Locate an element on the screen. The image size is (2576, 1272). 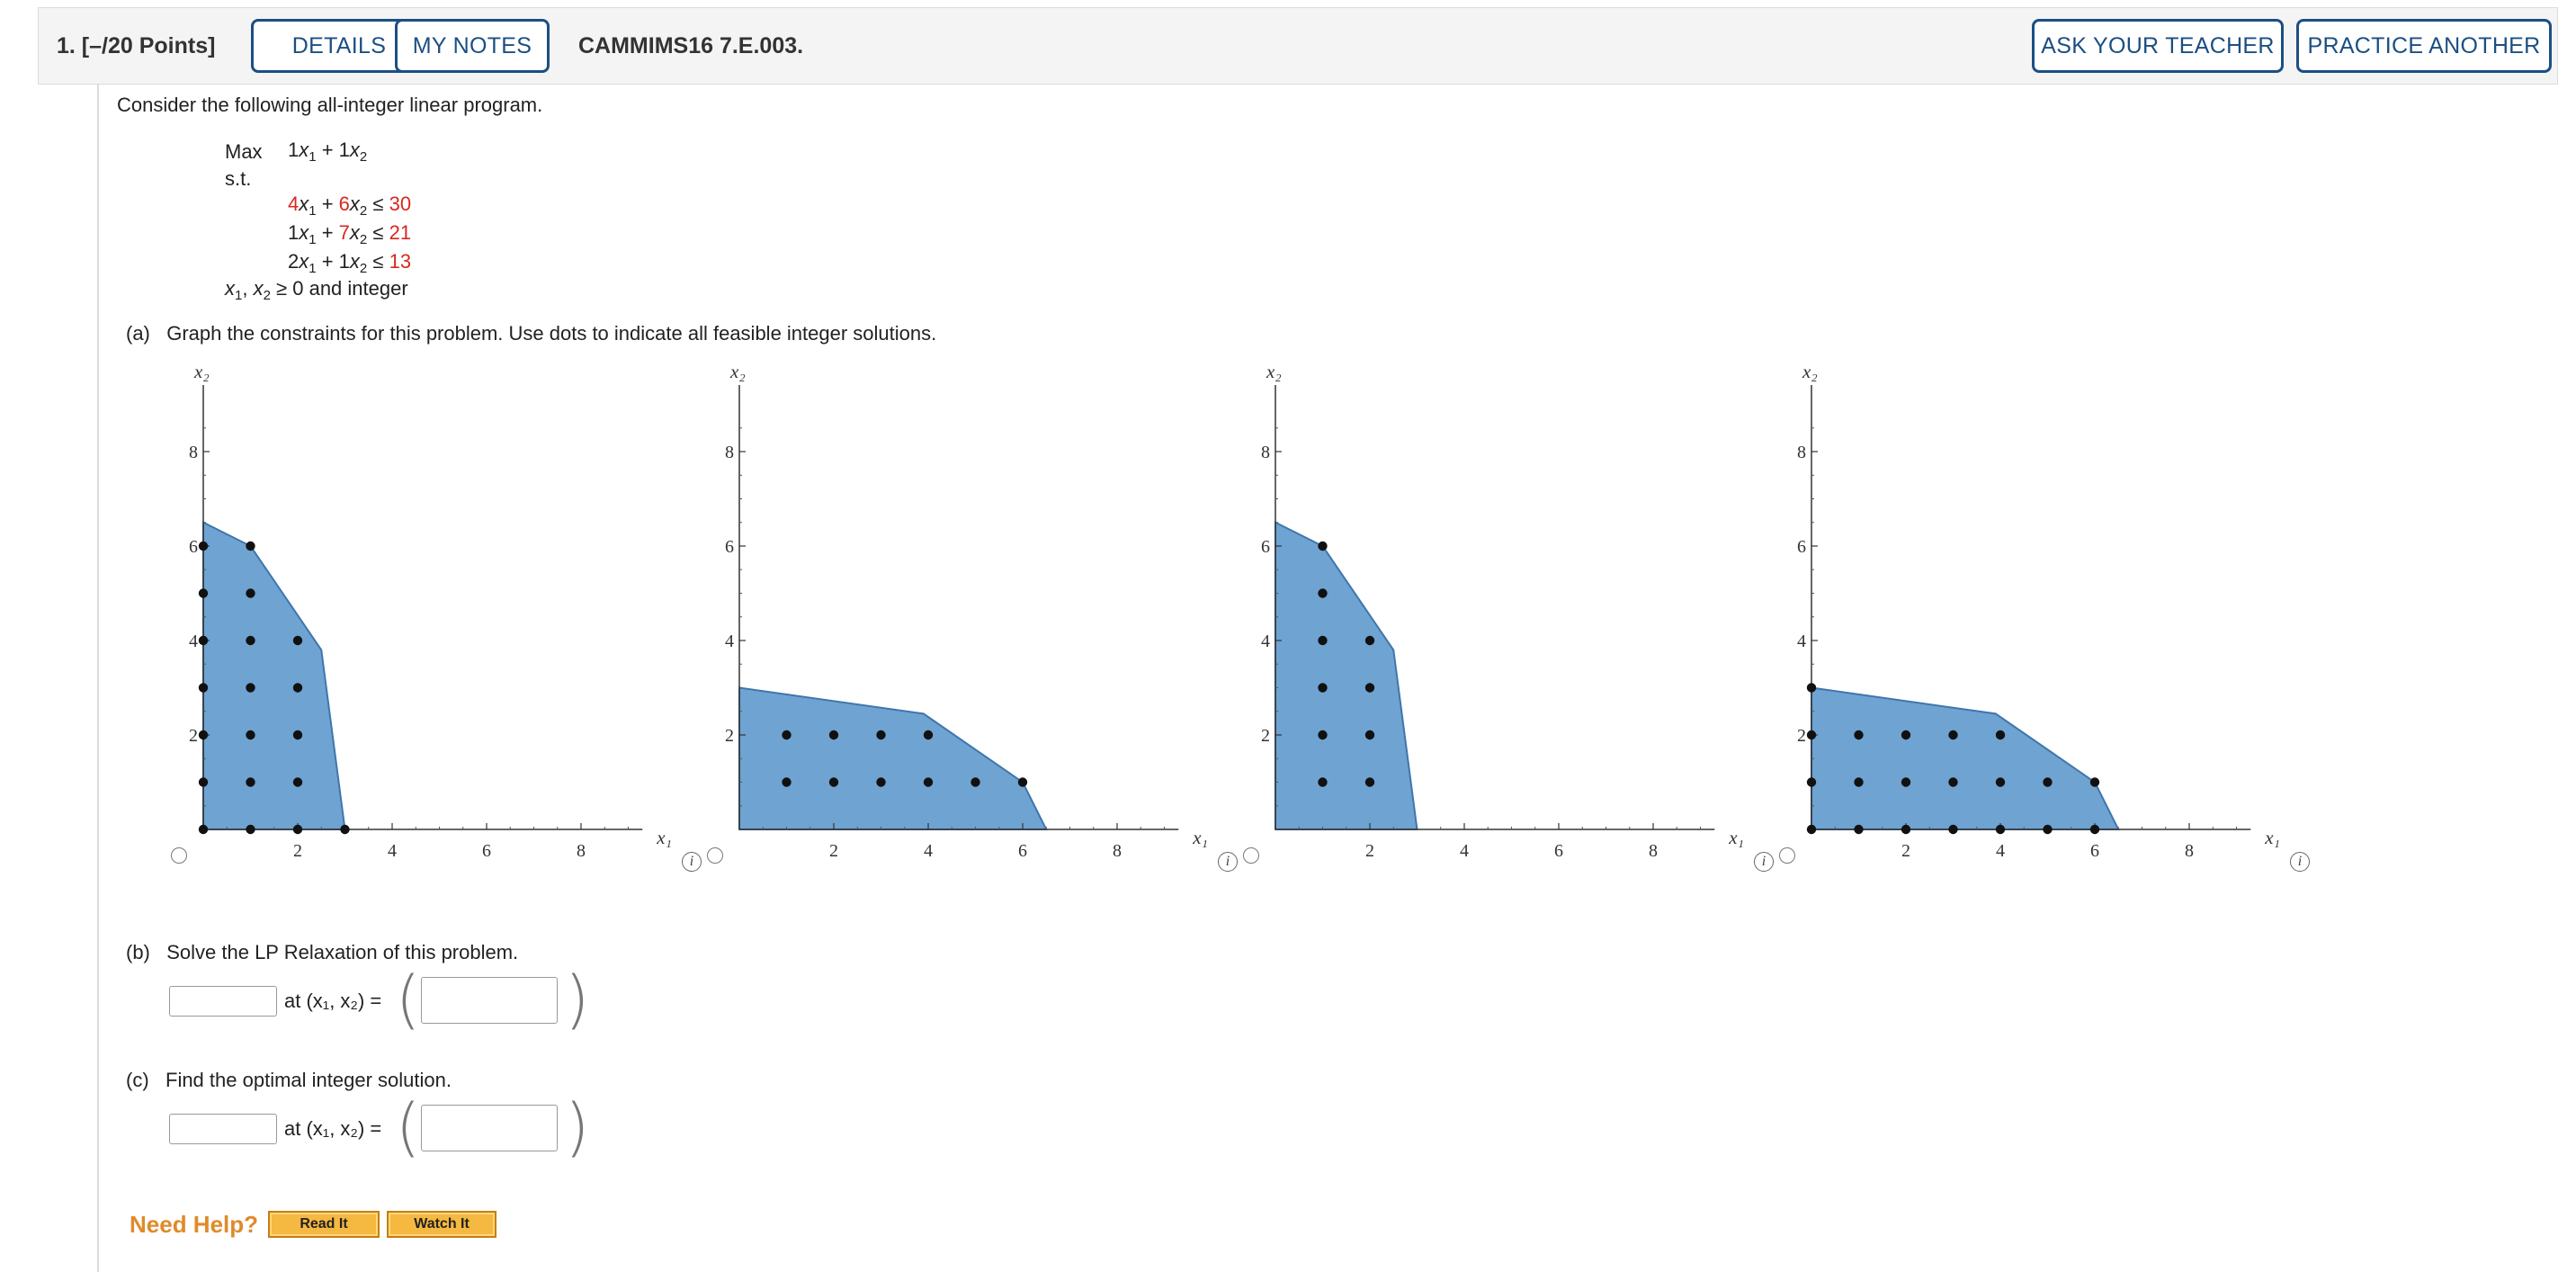
y-axis-label: x₂ is located at coordinates (201, 371).